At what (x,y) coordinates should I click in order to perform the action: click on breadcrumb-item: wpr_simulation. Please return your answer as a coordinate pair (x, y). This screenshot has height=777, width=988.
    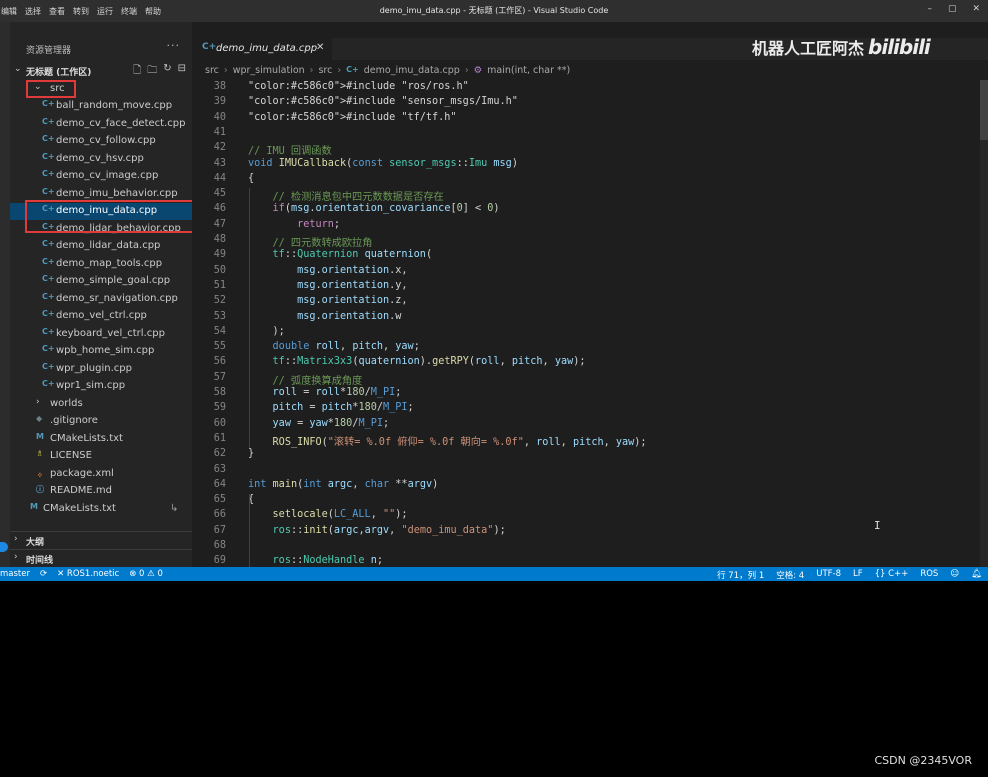
    Looking at the image, I should click on (269, 72).